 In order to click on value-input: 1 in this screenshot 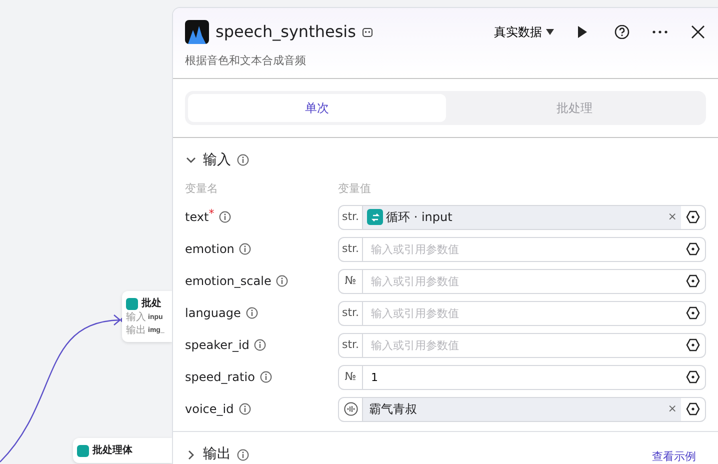, I will do `click(522, 377)`.